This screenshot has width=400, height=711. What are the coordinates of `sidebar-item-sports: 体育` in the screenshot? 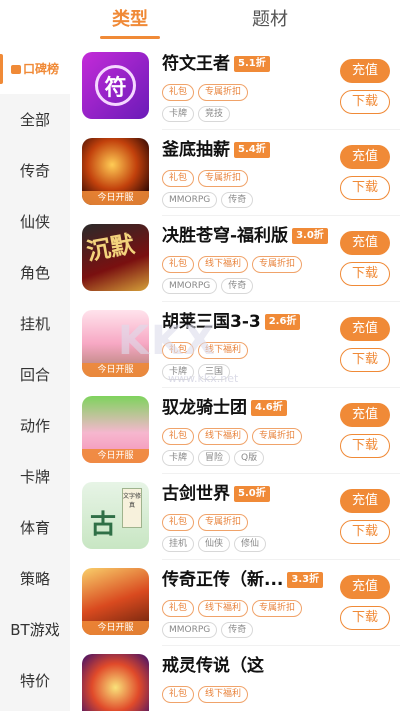 It's located at (35, 528).